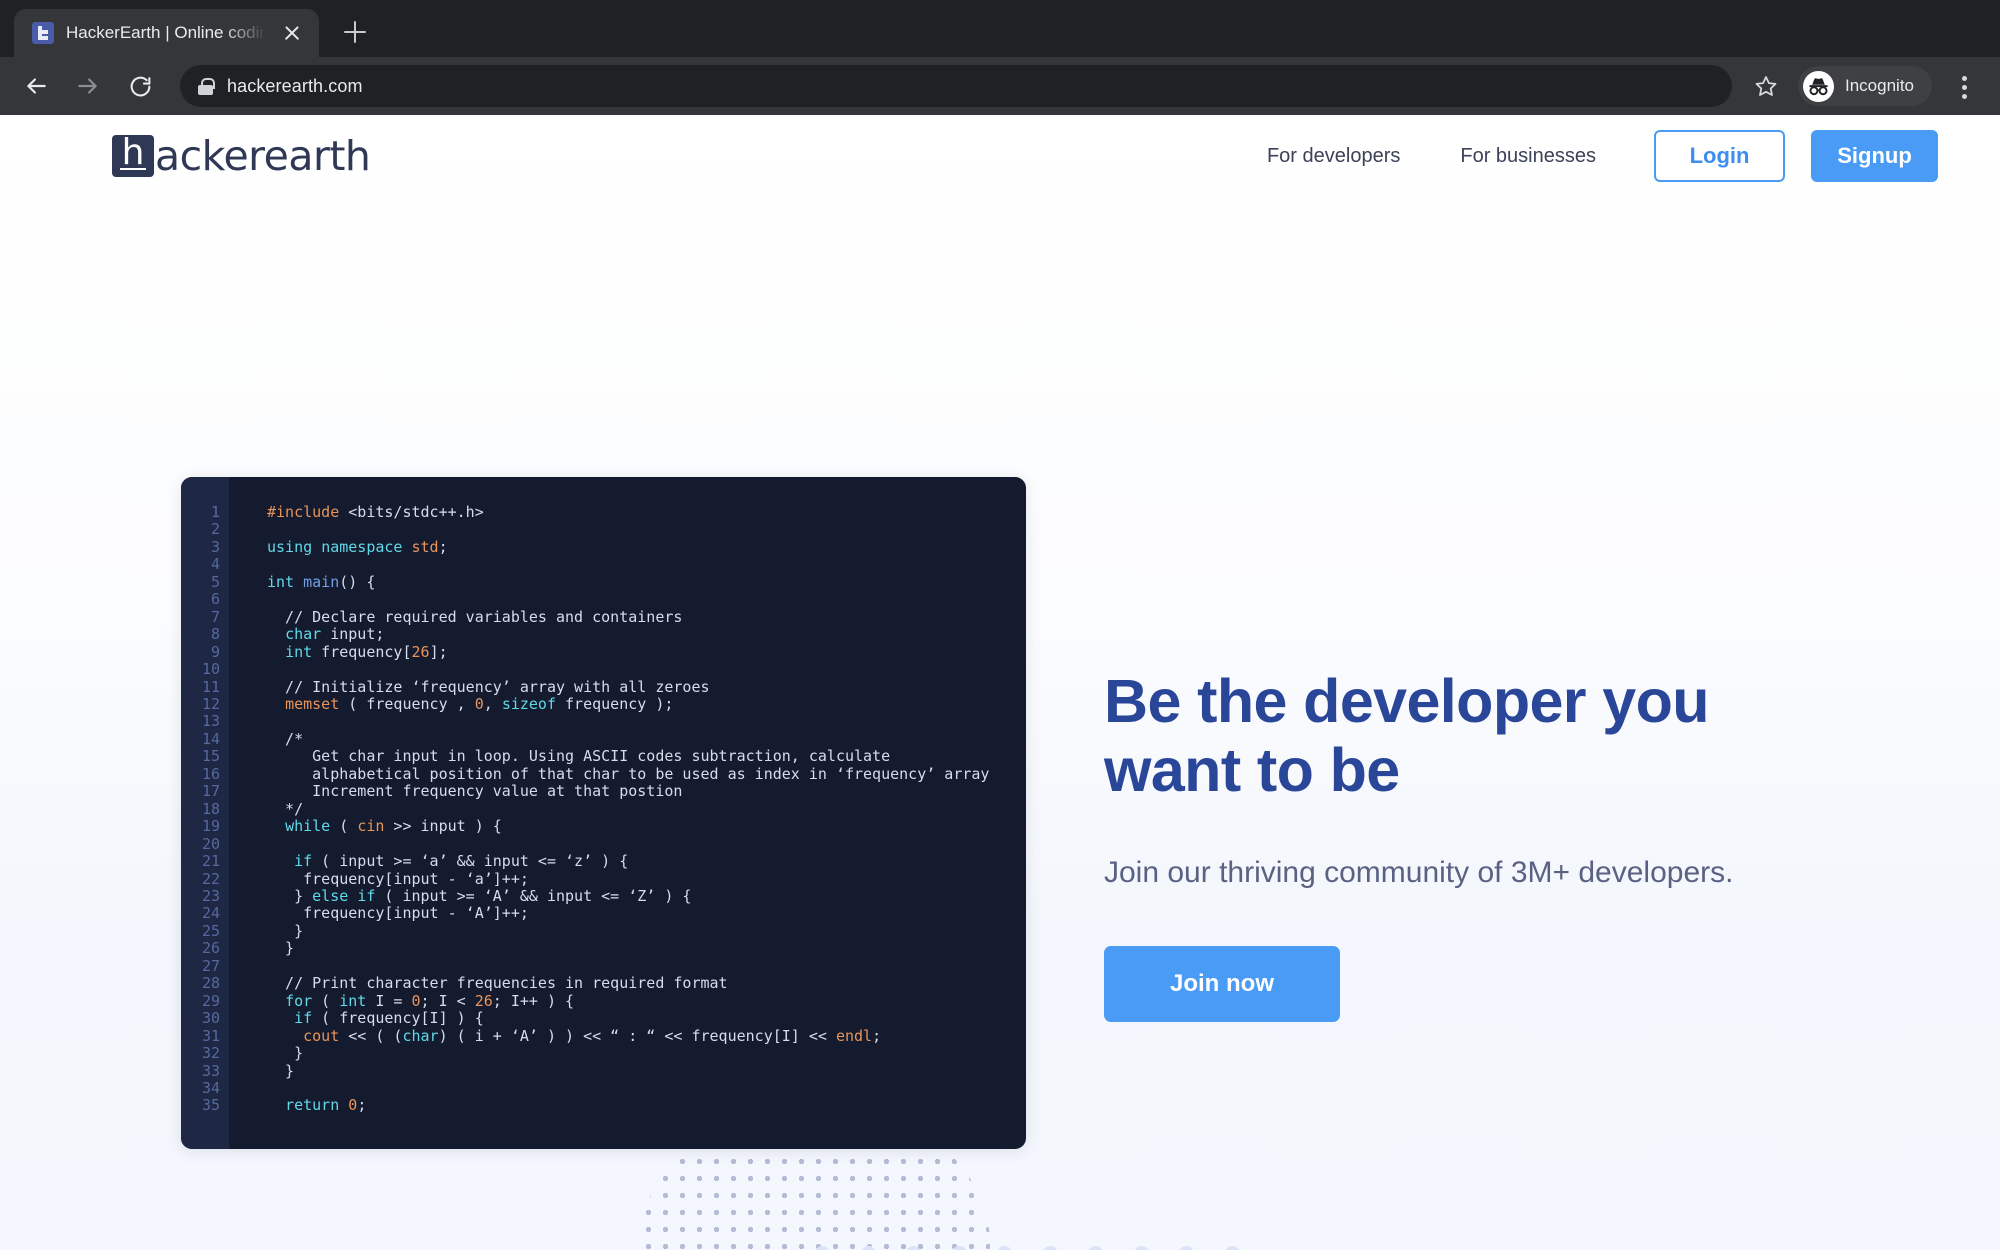 The height and width of the screenshot is (1250, 2000). What do you see at coordinates (1333, 156) in the screenshot?
I see `nav-item-for-developers: For developers` at bounding box center [1333, 156].